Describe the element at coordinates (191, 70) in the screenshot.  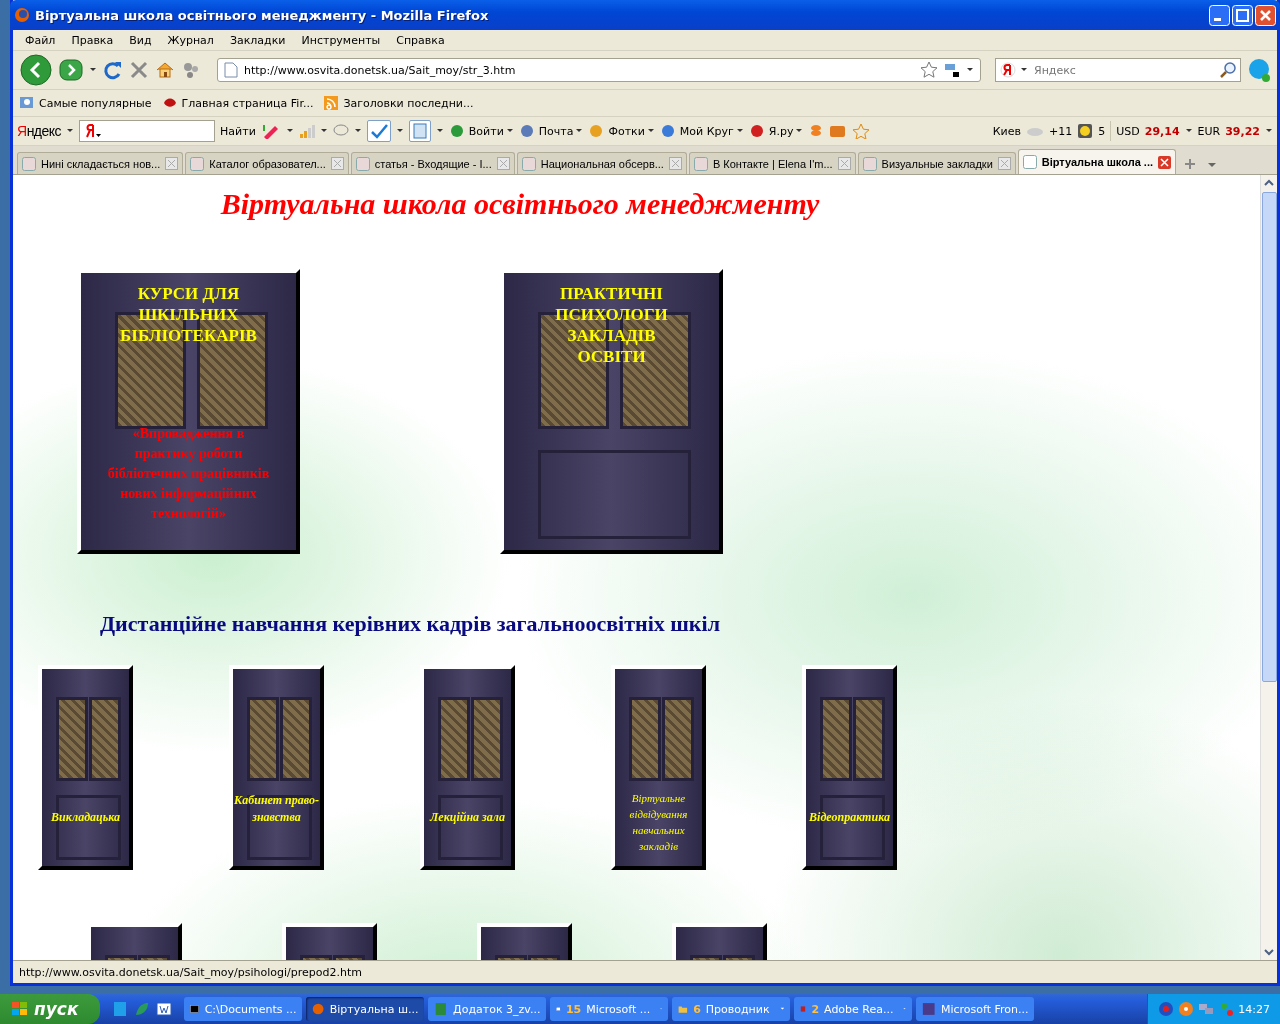
I see `molecule-icon` at that location.